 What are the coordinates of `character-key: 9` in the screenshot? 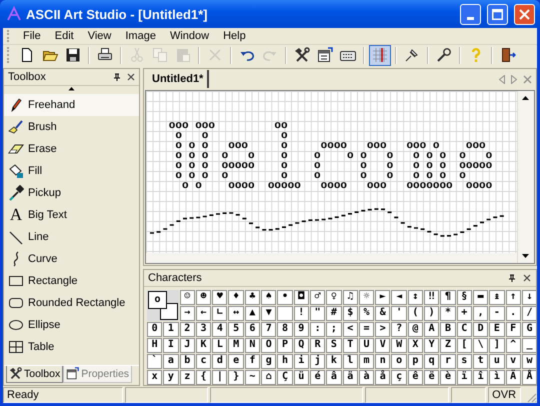 It's located at (301, 329).